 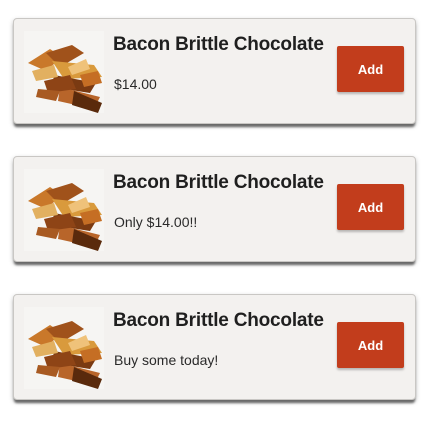 What do you see at coordinates (135, 84) in the screenshot?
I see `product-price: $14.00` at bounding box center [135, 84].